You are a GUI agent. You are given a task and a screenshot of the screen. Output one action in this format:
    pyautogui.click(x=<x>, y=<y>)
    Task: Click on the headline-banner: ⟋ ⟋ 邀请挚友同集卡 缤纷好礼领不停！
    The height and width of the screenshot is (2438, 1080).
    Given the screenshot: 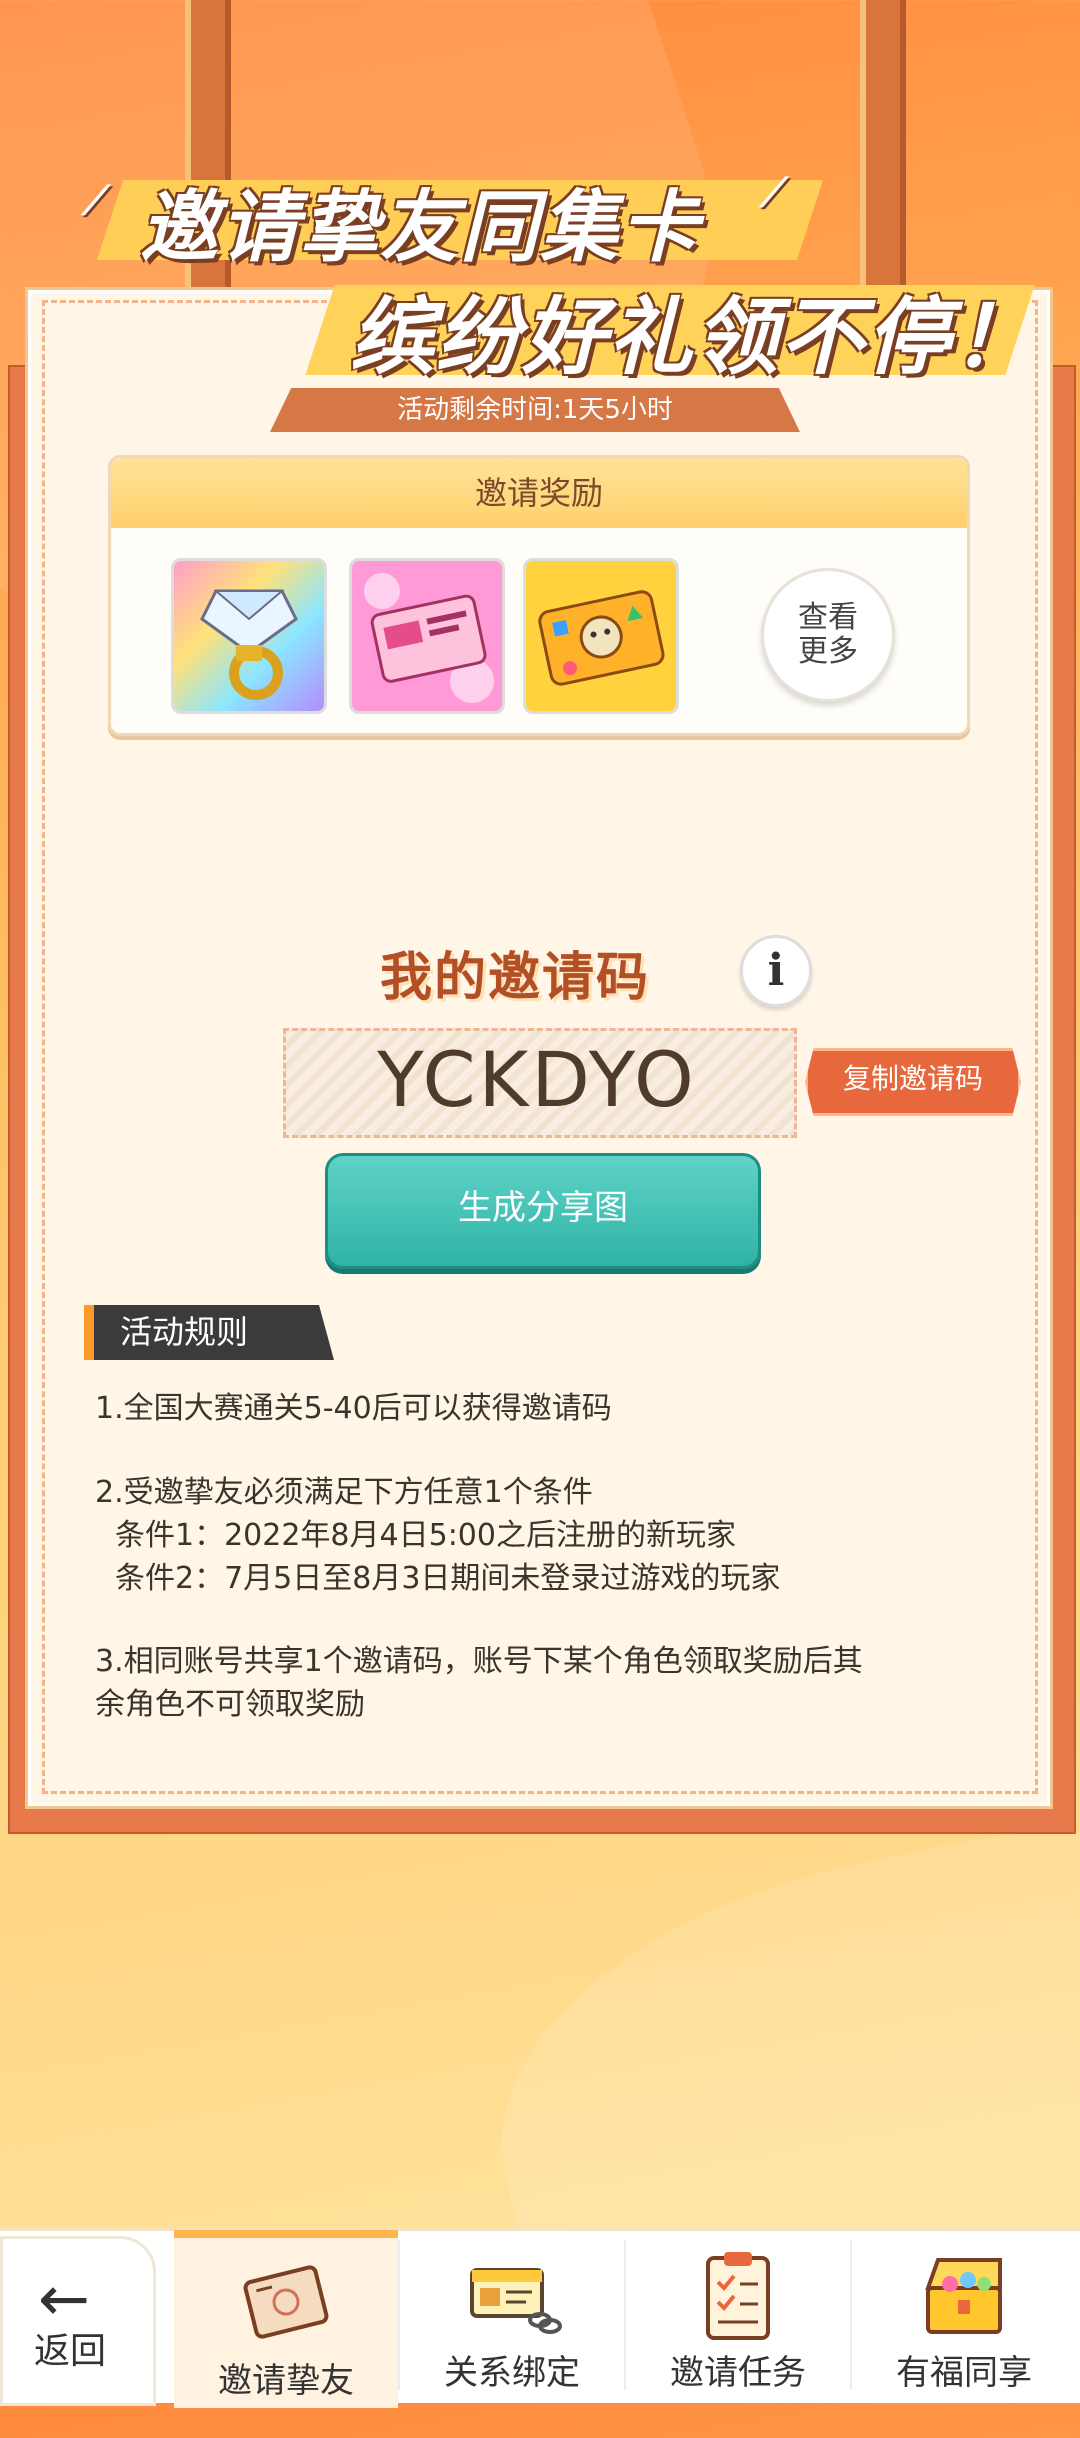 What is the action you would take?
    pyautogui.click(x=540, y=275)
    